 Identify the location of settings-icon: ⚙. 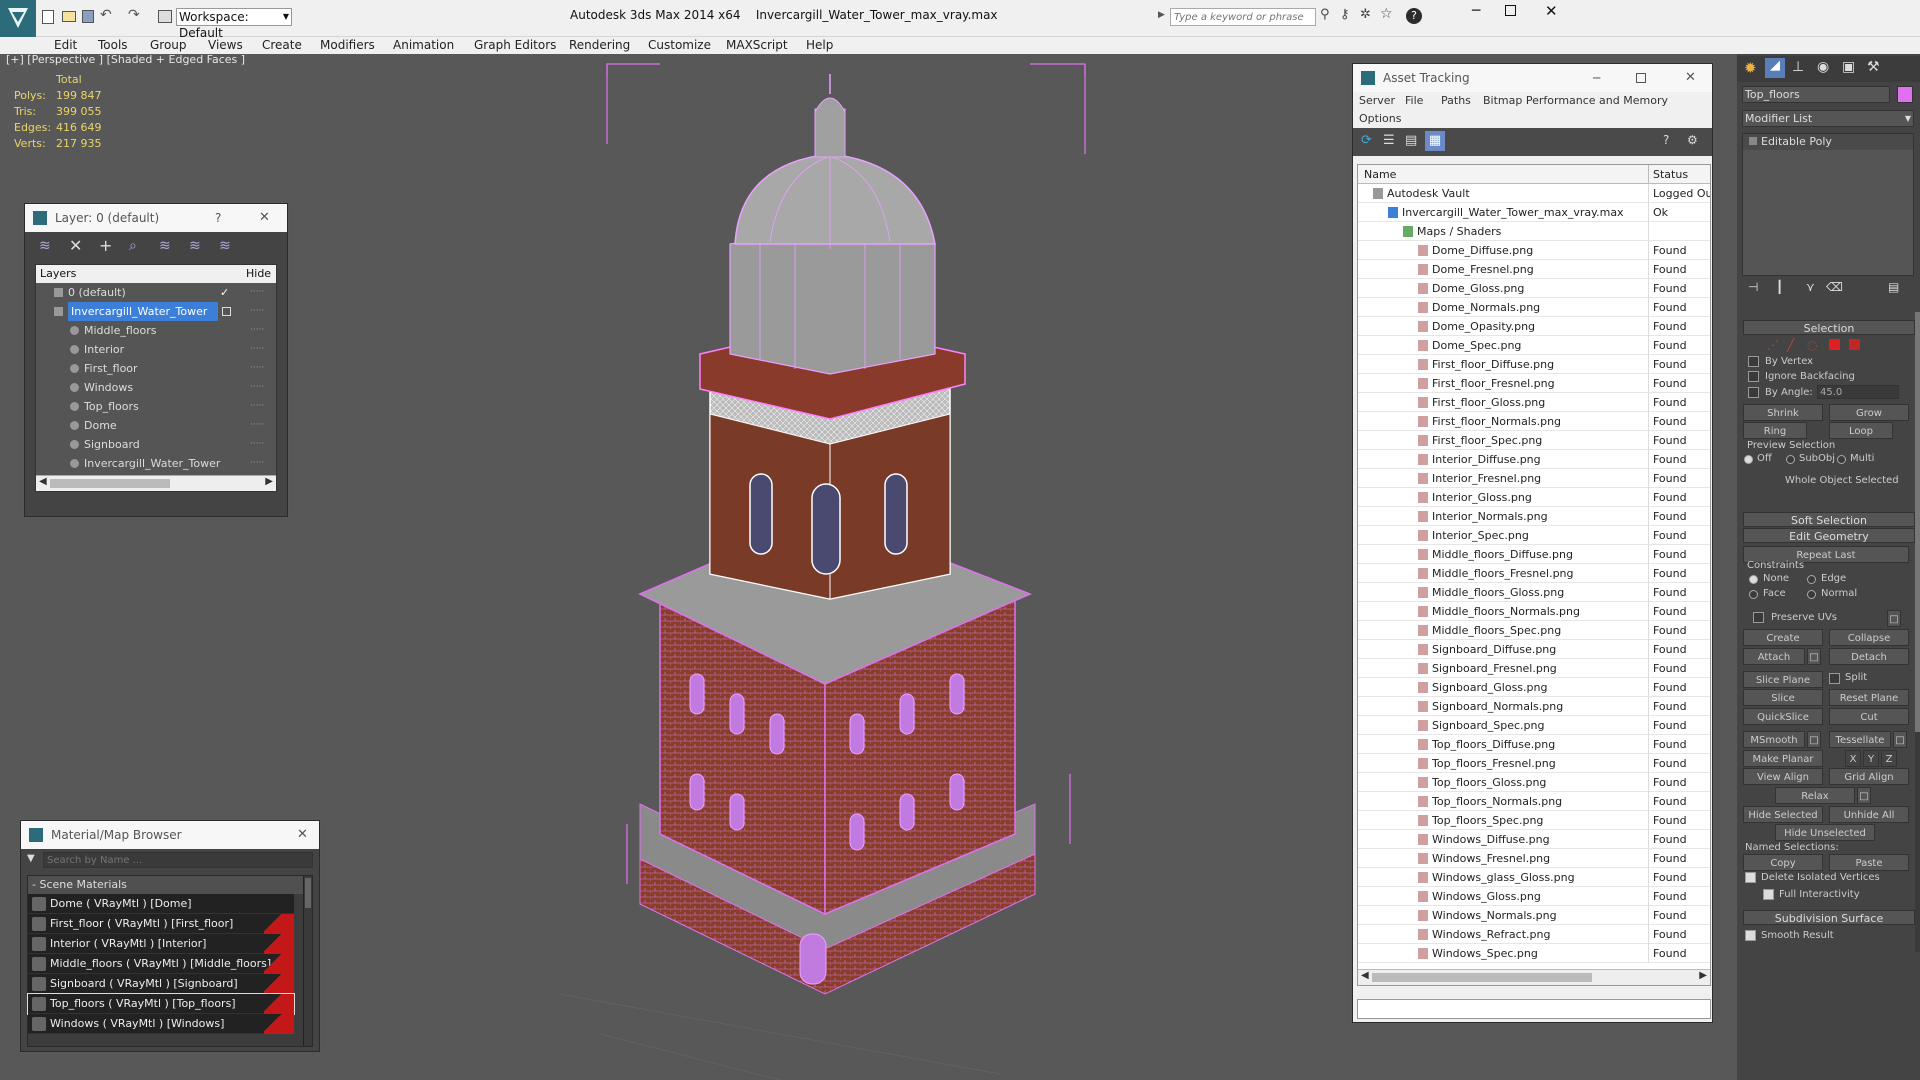
(1692, 140).